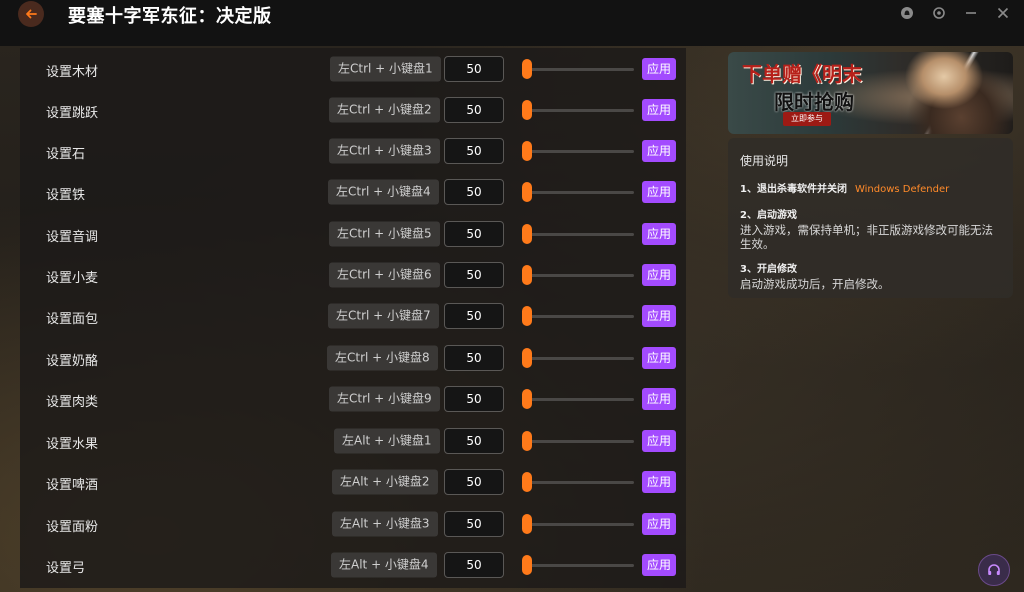 Image resolution: width=1024 pixels, height=592 pixels. What do you see at coordinates (72, 361) in the screenshot?
I see `row-label: 设置奶酪` at bounding box center [72, 361].